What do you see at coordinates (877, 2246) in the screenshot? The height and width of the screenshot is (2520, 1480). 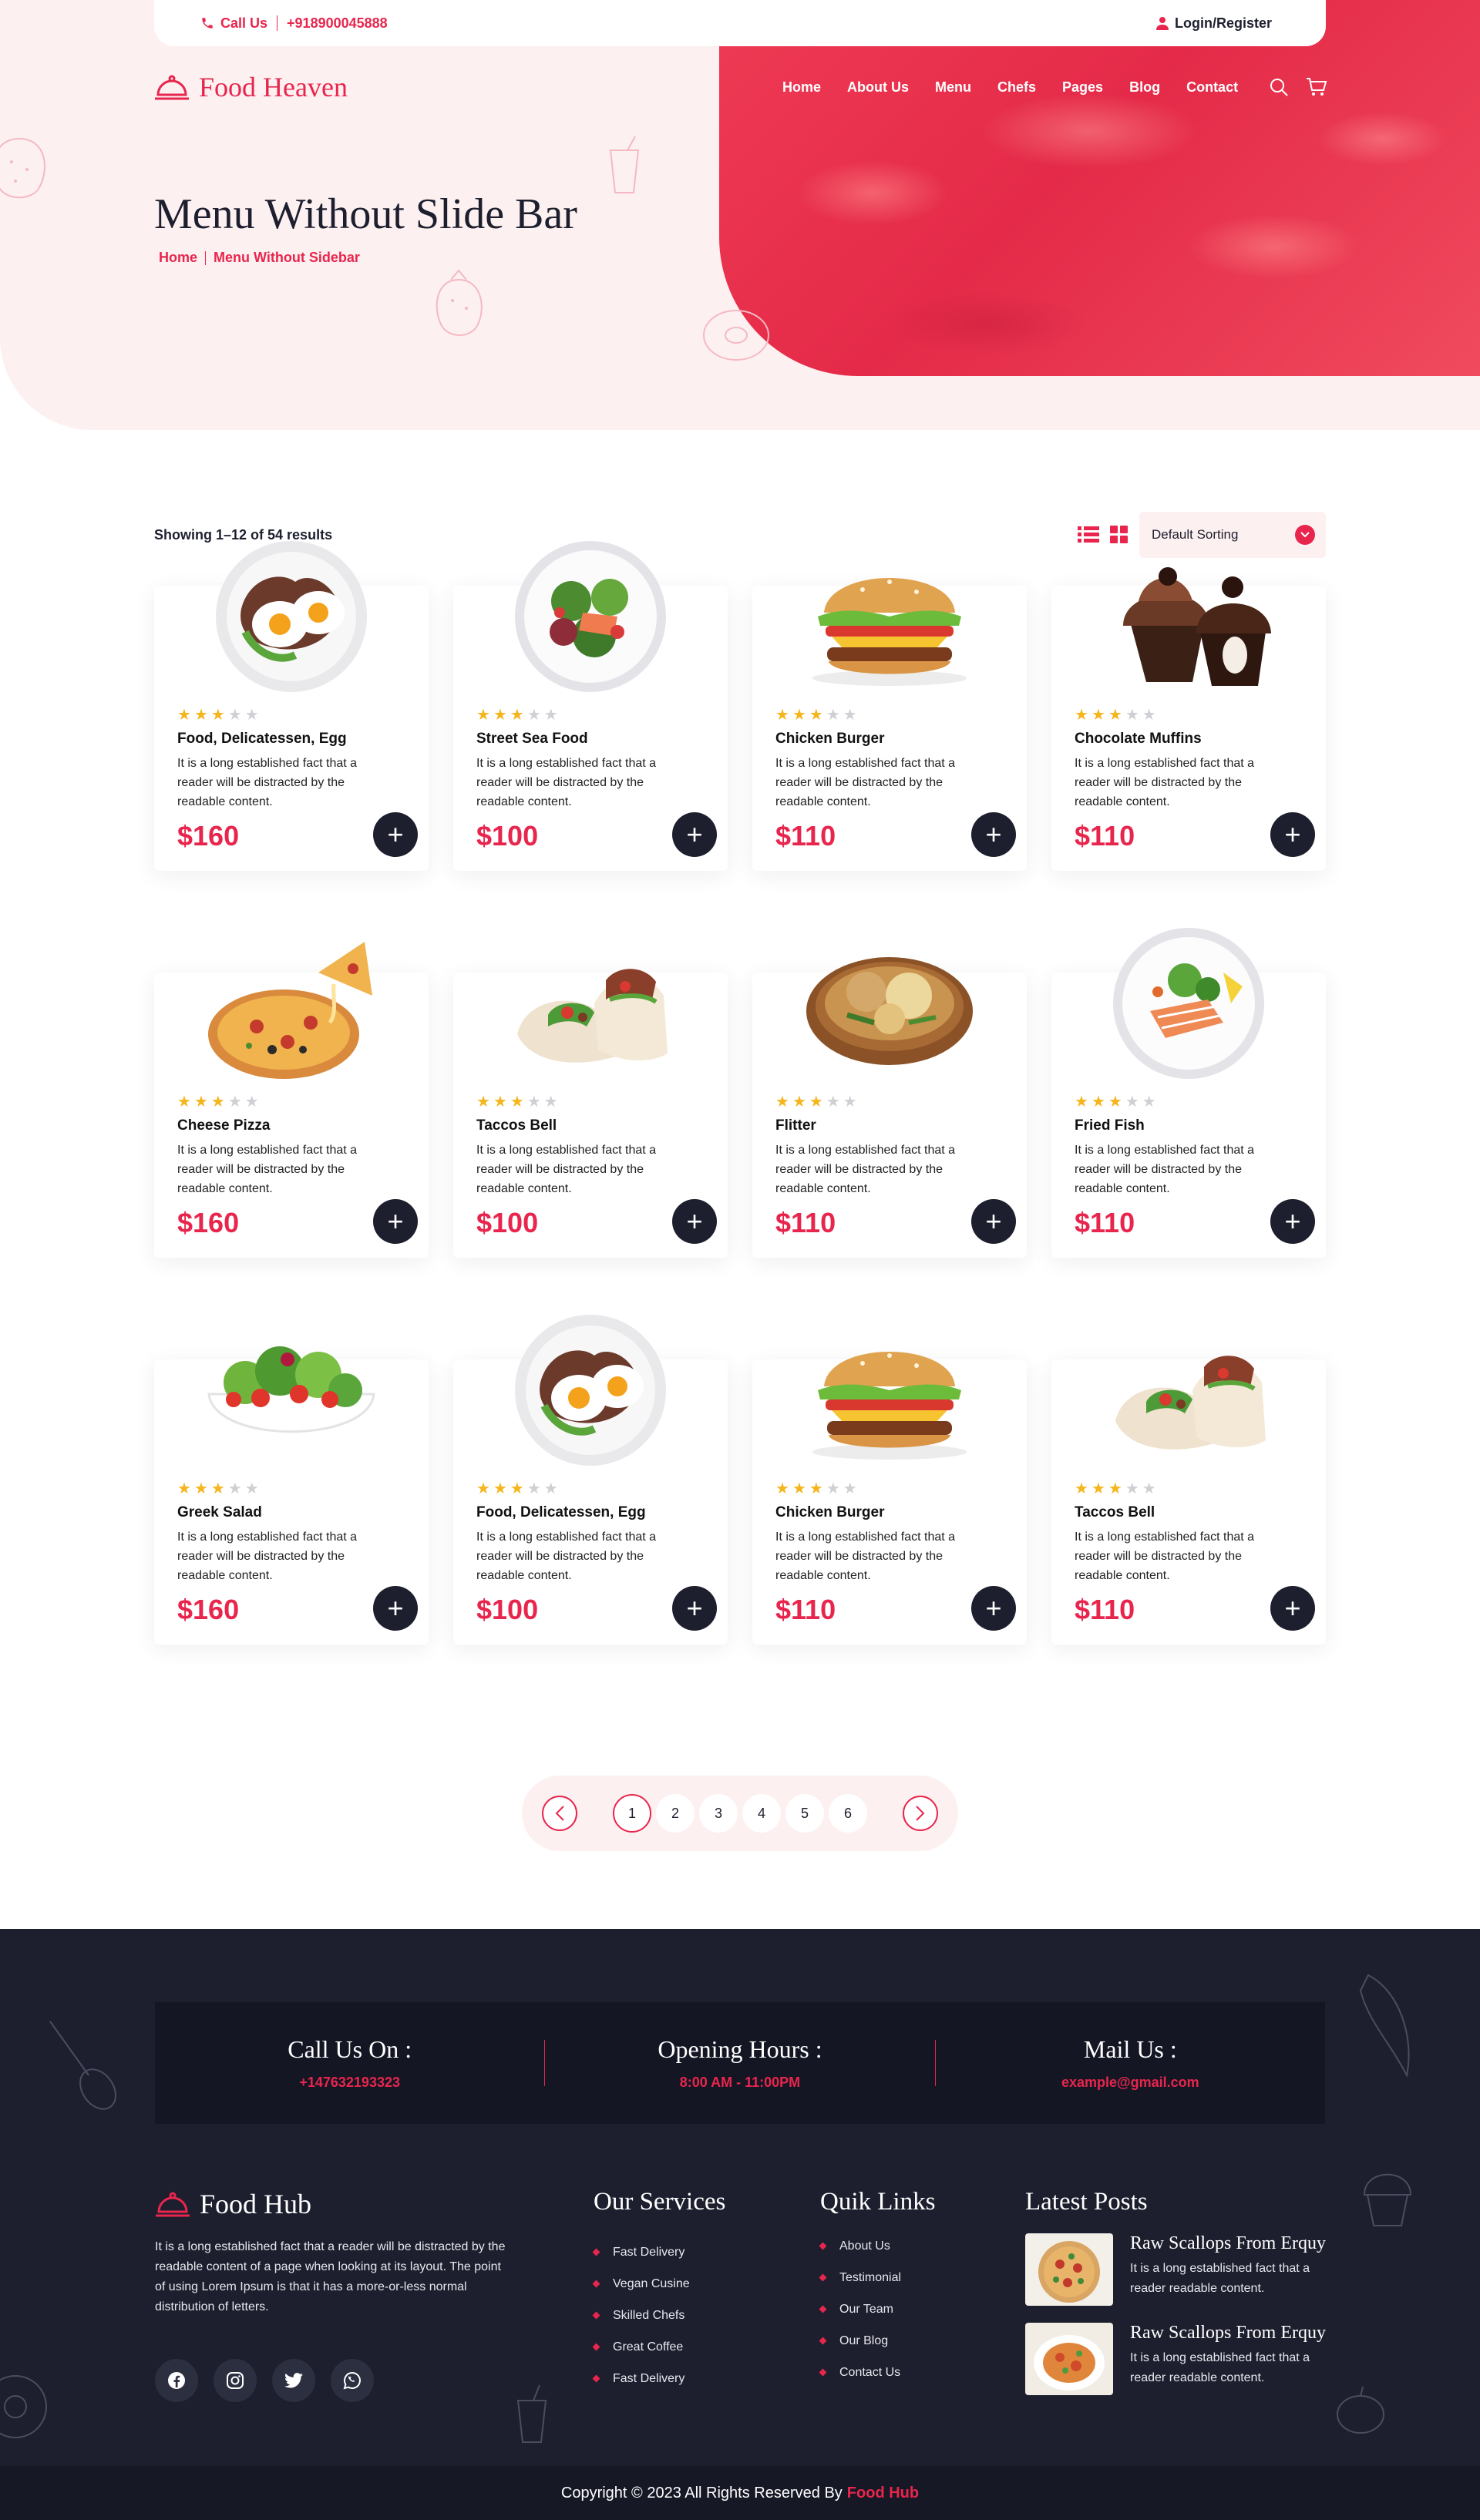 I see `quick-link: About Us` at bounding box center [877, 2246].